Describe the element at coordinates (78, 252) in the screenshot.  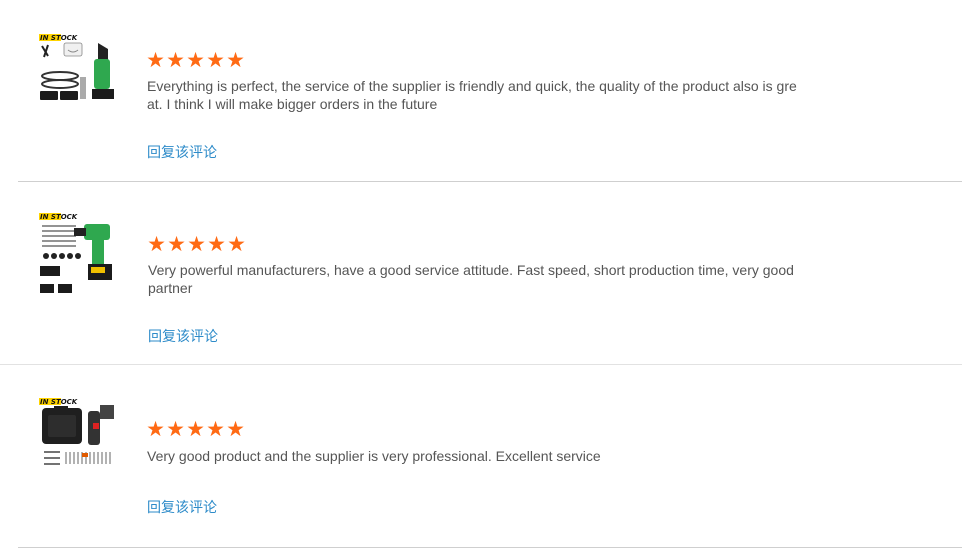
I see `product-thumbnail-impact-wrench: IN STOCK` at that location.